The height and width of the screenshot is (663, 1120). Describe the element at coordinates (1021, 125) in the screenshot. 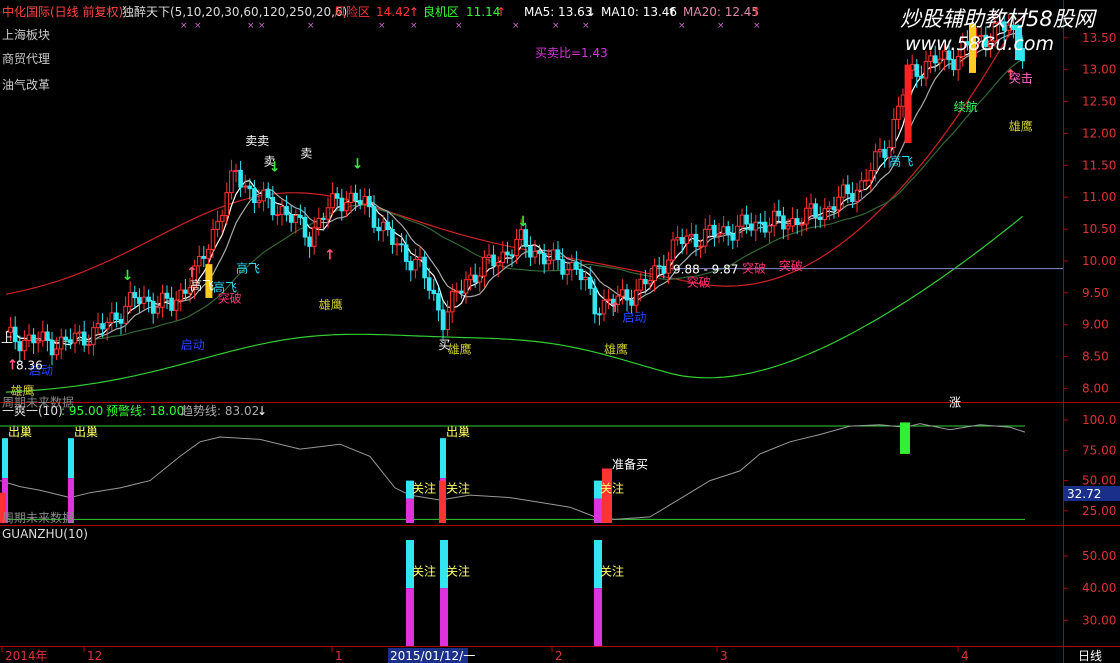

I see `chart-annotation: 雄鹰` at that location.